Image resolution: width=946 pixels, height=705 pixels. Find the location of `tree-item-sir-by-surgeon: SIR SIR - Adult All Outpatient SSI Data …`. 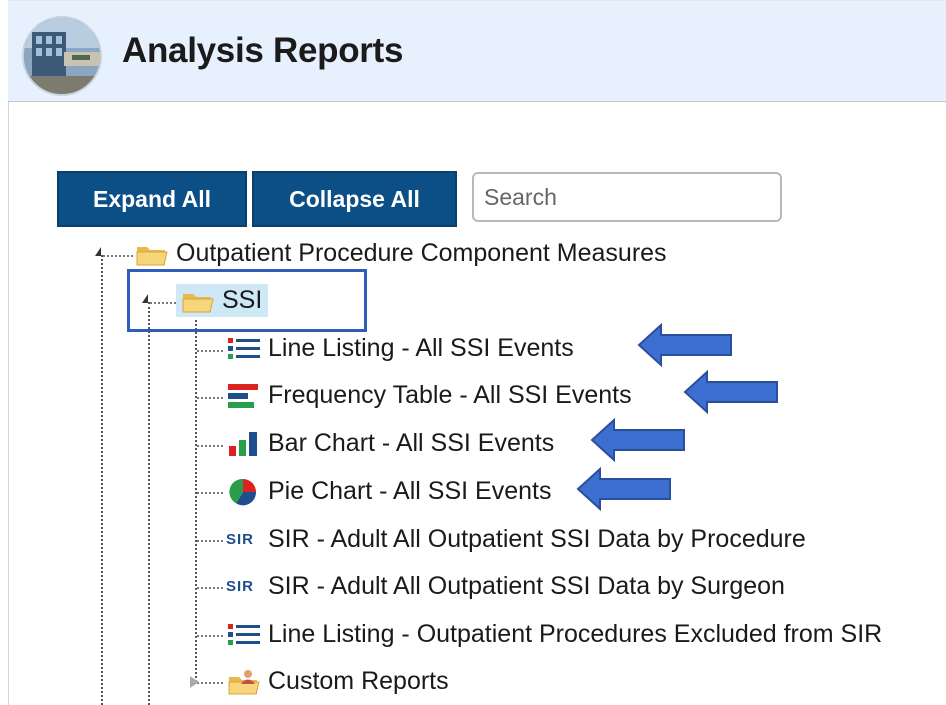

tree-item-sir-by-surgeon: SIR SIR - Adult All Outpatient SSI Data … is located at coordinates (505, 586).